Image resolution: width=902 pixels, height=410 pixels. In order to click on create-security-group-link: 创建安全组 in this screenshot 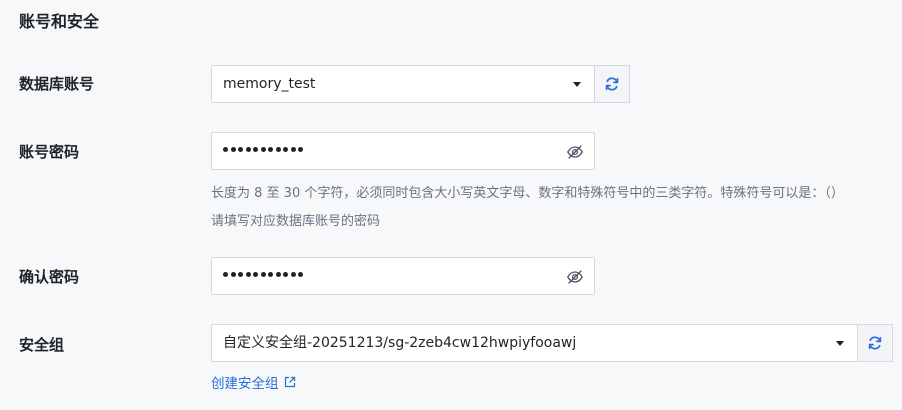, I will do `click(253, 382)`.